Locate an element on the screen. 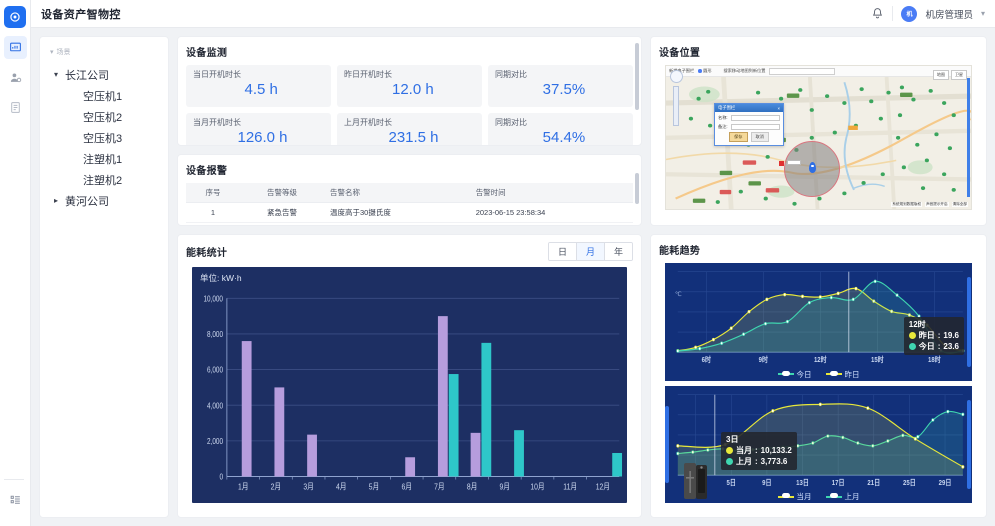 The width and height of the screenshot is (995, 526). app-logo-icon is located at coordinates (15, 17).